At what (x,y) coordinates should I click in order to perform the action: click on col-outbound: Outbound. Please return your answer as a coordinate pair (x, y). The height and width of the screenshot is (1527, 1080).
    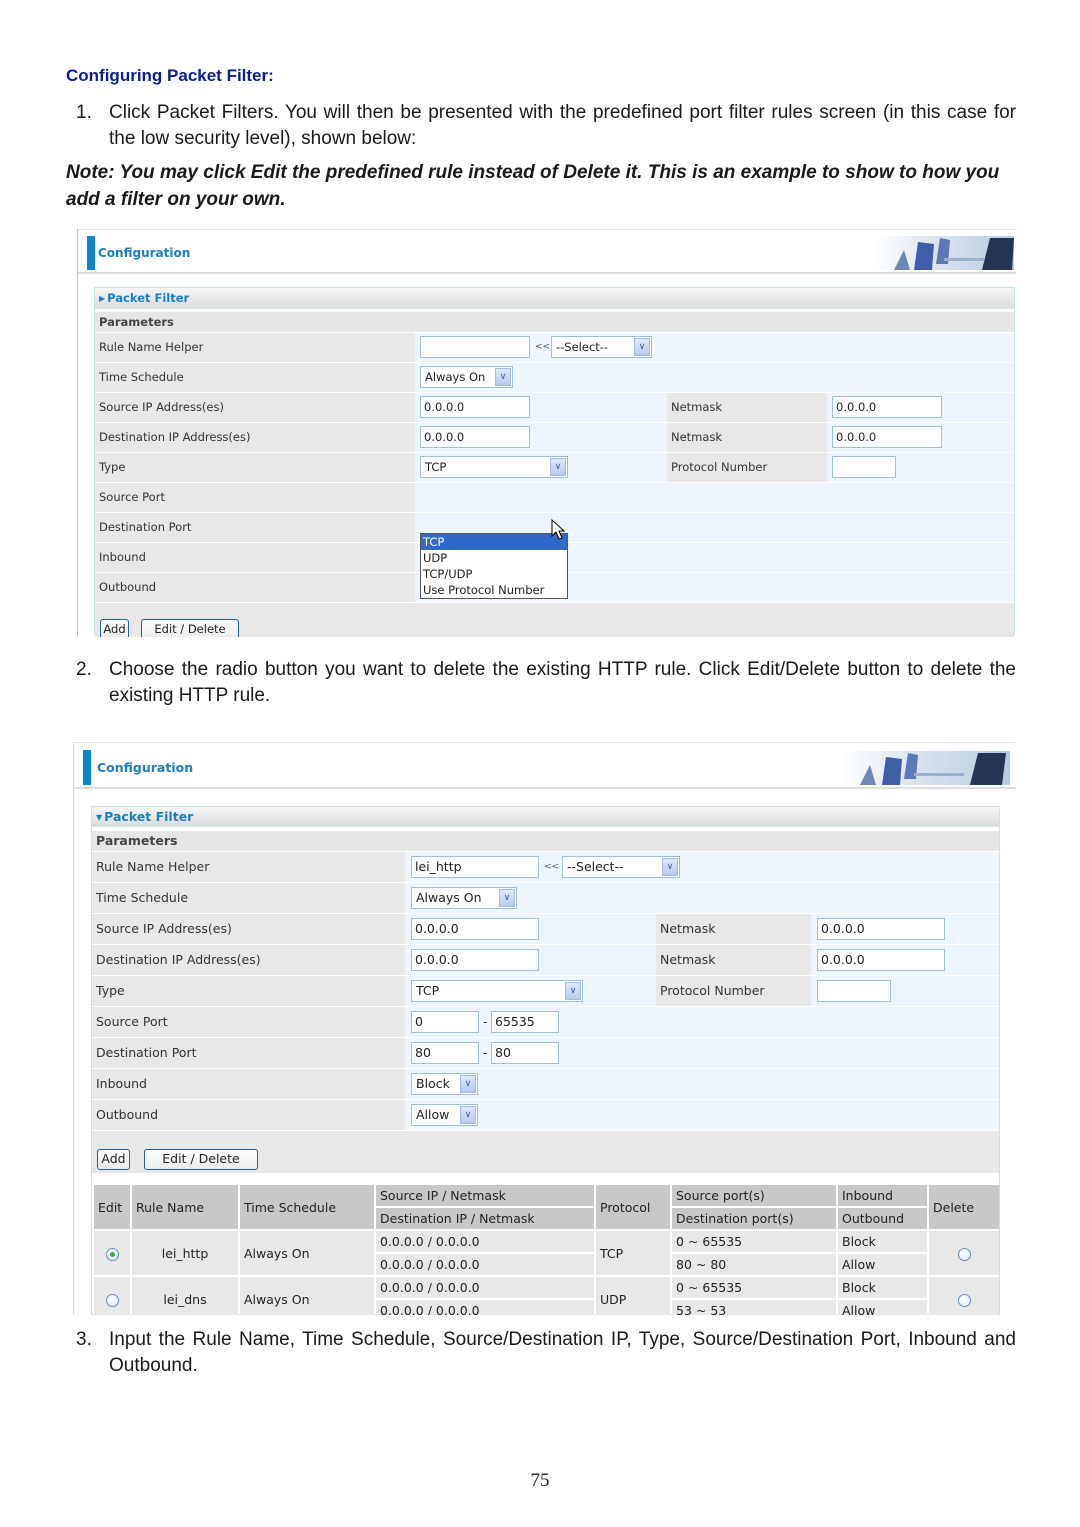
    Looking at the image, I should click on (882, 1218).